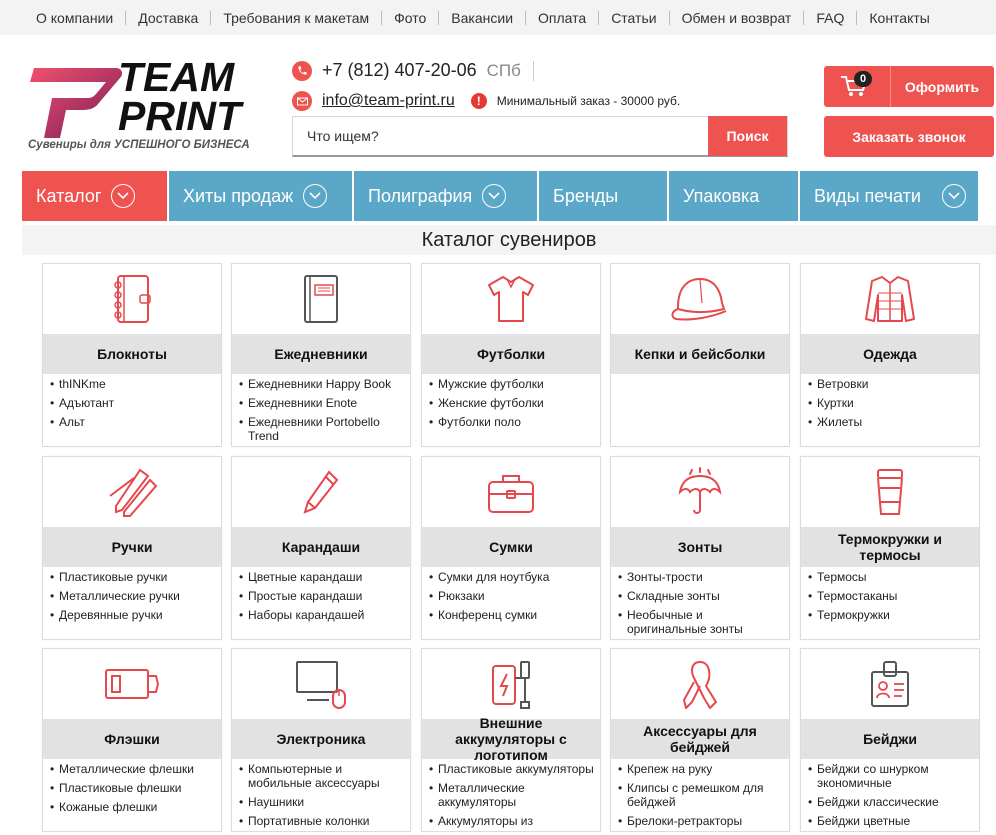  I want to click on subcategory-link: Компьютерные и мобильные аксессуары, so click(321, 776).